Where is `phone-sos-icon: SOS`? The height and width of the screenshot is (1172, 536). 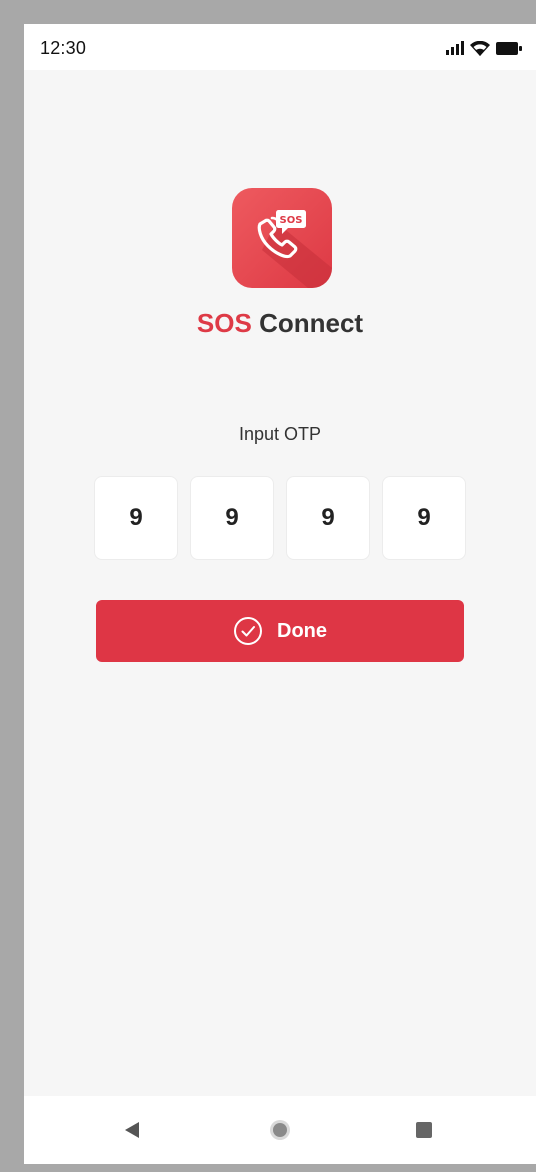 phone-sos-icon: SOS is located at coordinates (281, 234).